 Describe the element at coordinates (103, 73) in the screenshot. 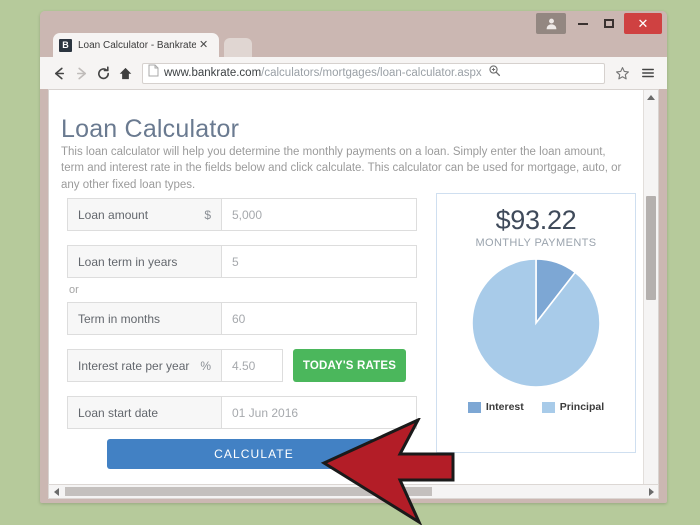

I see `reload-icon` at that location.